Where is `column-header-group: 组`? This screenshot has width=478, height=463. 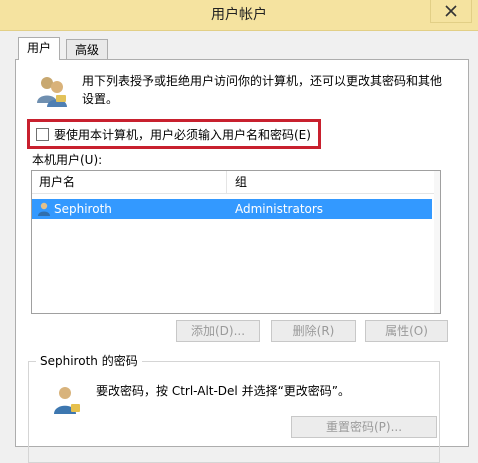 column-header-group: 组 is located at coordinates (333, 182).